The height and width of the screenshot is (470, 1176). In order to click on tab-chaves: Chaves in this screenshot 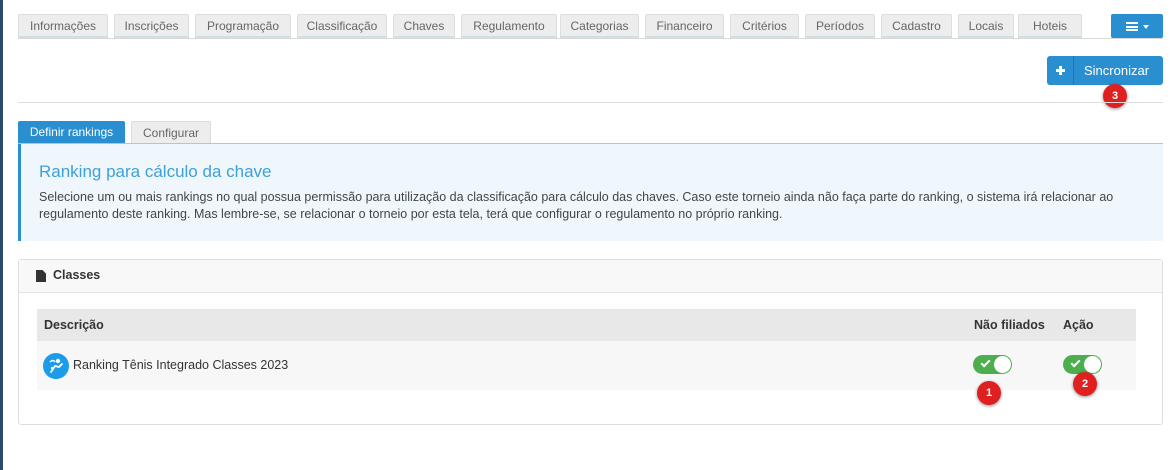, I will do `click(424, 26)`.